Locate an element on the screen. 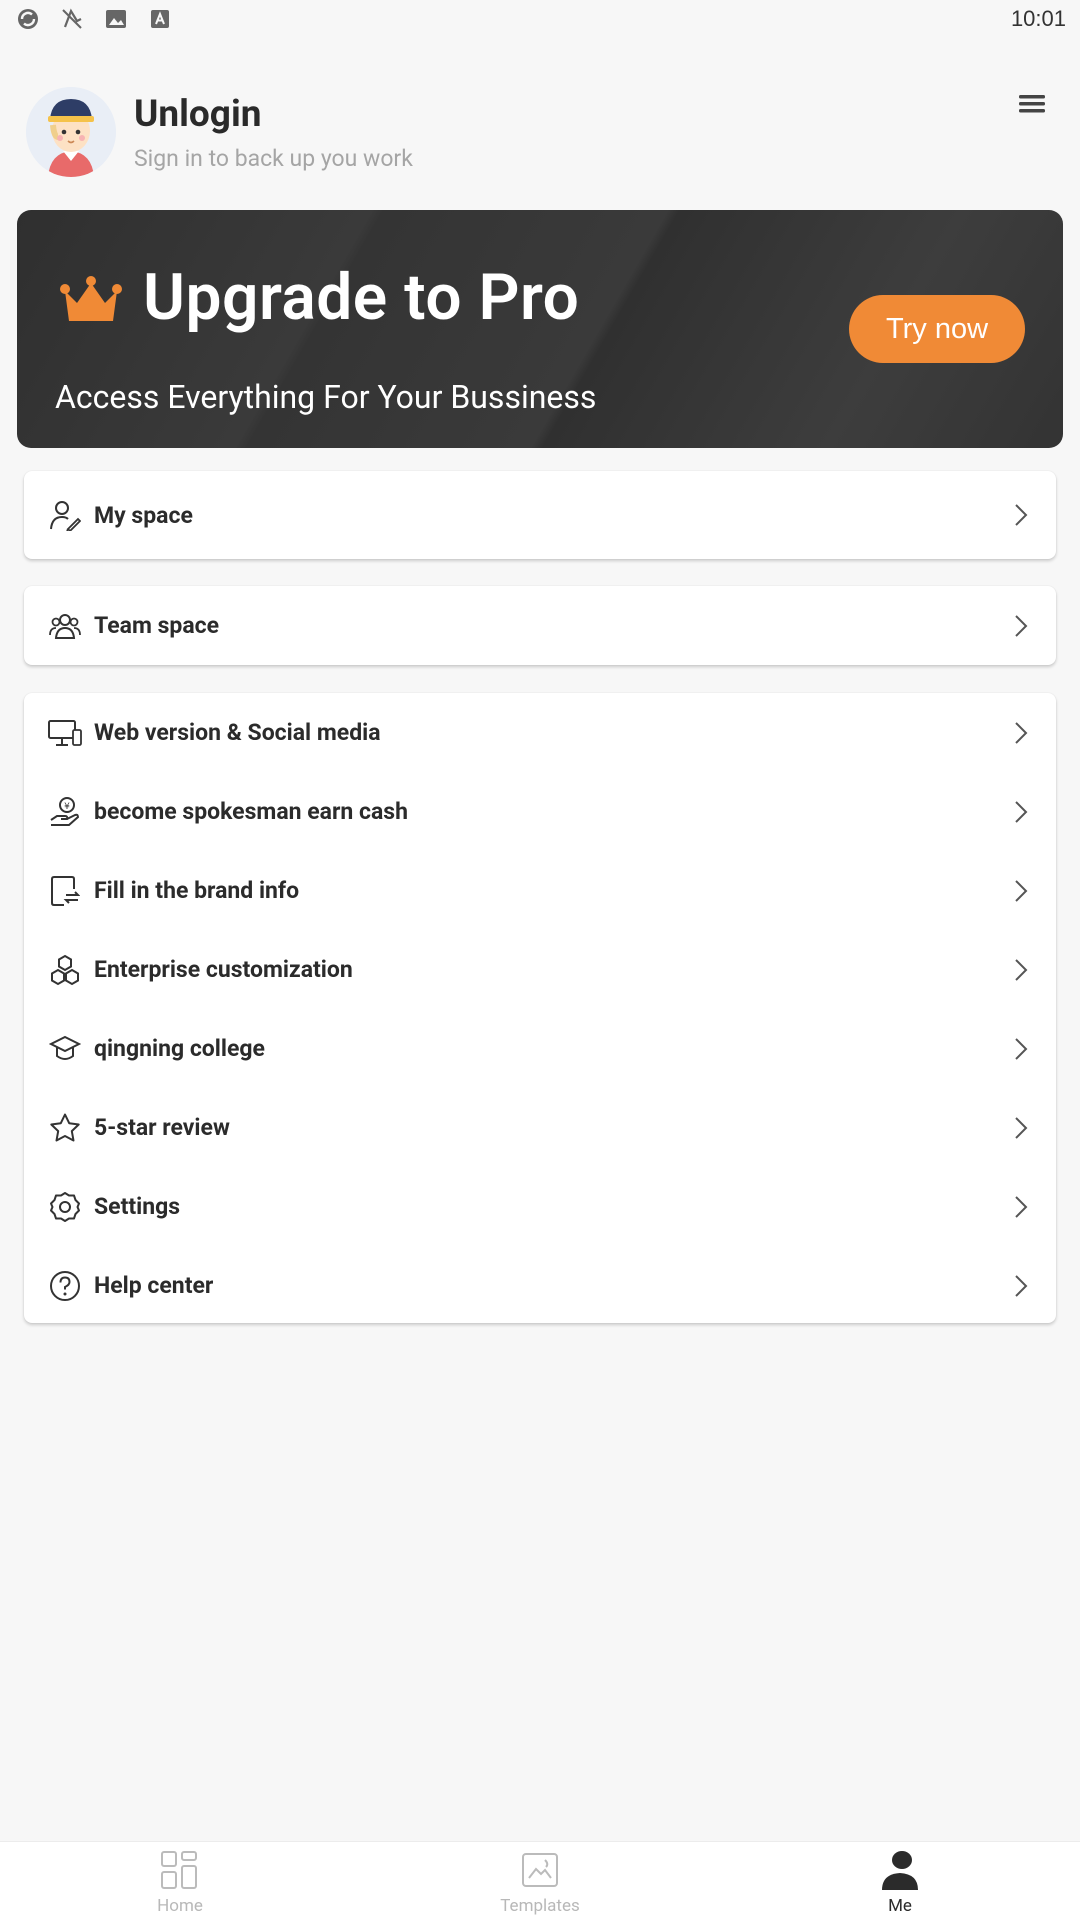 This screenshot has width=1080, height=1920. menu-item-settings: Settings is located at coordinates (540, 1206).